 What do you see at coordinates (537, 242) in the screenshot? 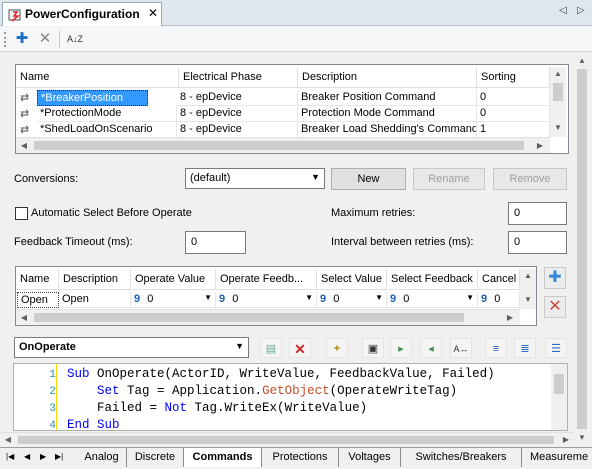
I see `interval-retries-field: 0` at bounding box center [537, 242].